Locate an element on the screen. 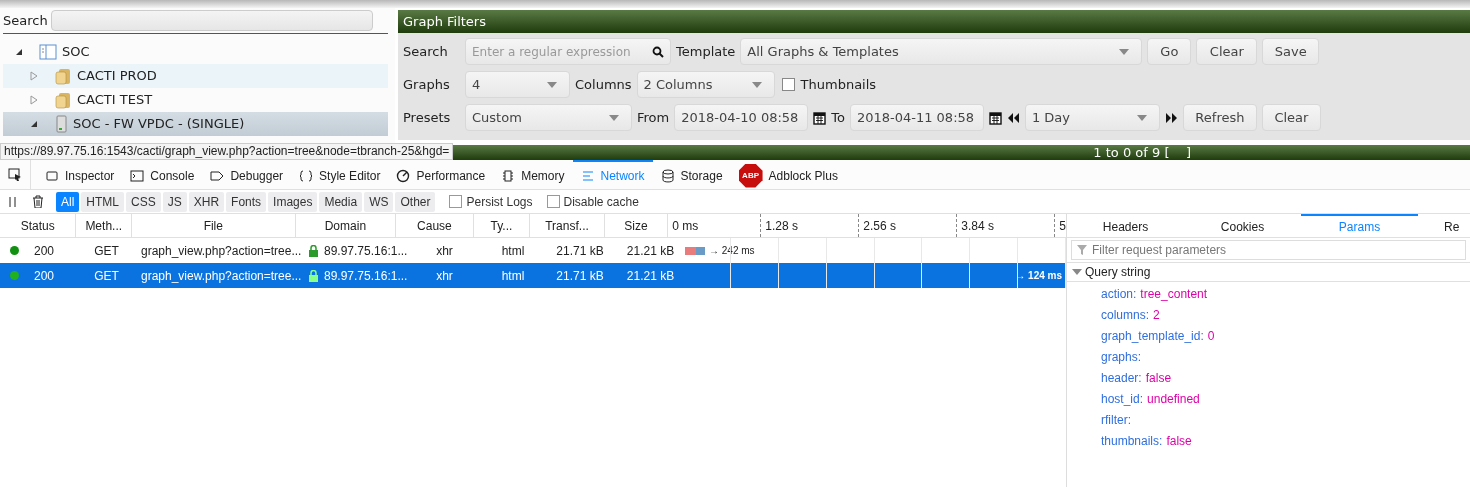  column-header: Domain is located at coordinates (346, 225).